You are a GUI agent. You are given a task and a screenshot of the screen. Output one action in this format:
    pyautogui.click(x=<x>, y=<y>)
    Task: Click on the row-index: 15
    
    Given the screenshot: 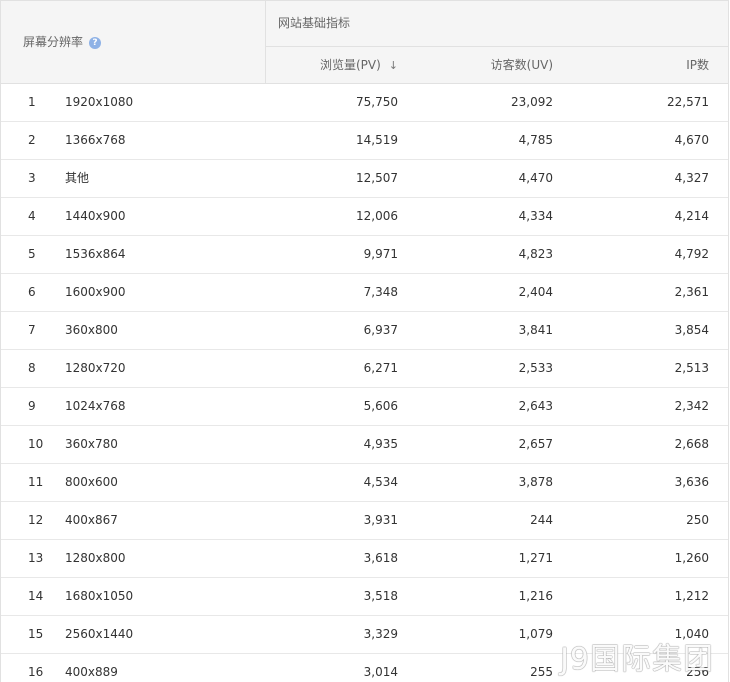 What is the action you would take?
    pyautogui.click(x=36, y=634)
    